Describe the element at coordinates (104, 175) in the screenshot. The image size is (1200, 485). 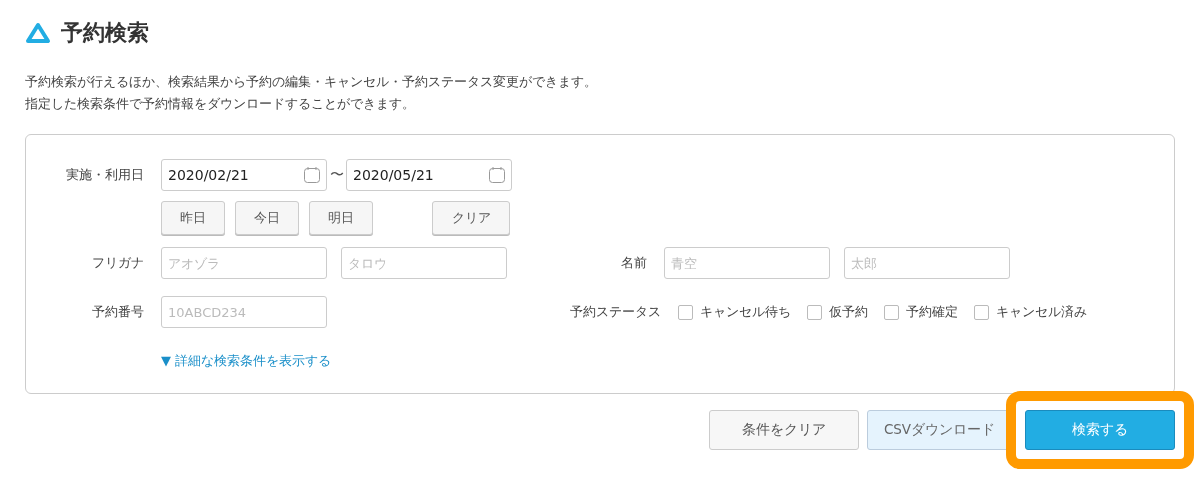
I see `field-label: 実施・利用日` at that location.